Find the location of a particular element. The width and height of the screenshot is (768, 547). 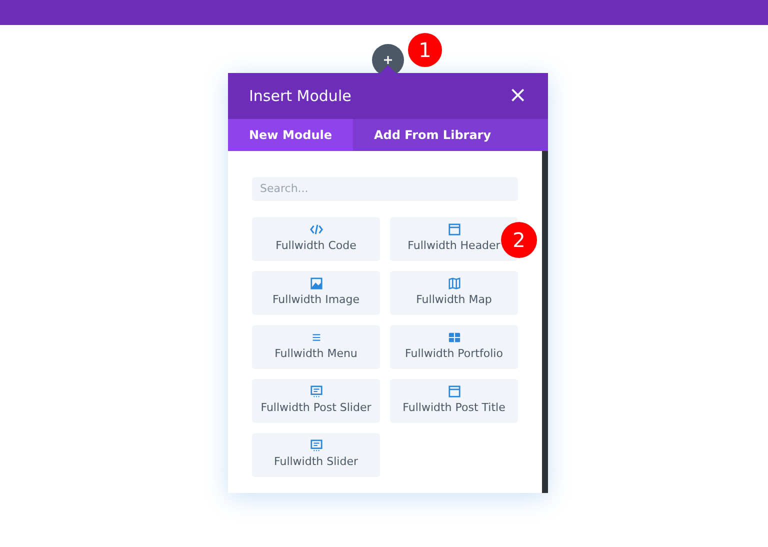

step-badge-tooltip: 1 is located at coordinates (425, 50).